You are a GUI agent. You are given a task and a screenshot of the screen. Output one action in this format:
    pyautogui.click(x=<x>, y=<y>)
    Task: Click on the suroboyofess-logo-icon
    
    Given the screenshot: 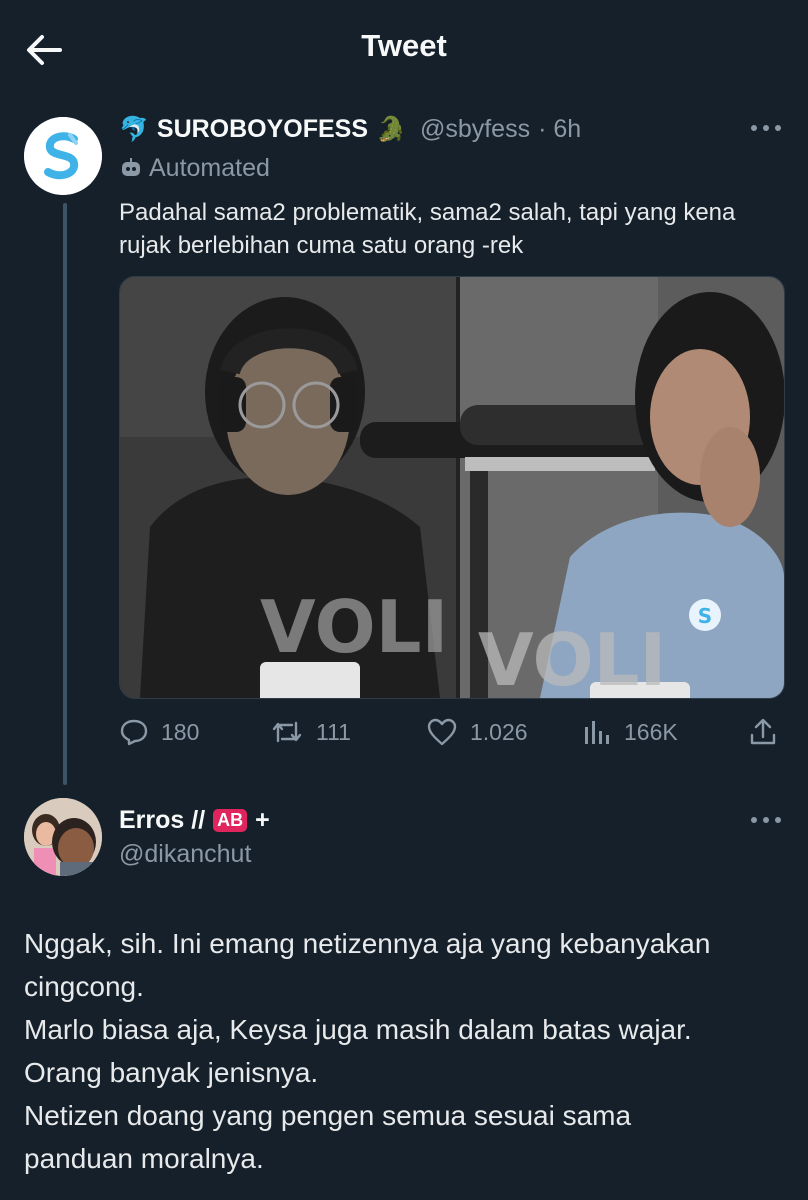 What is the action you would take?
    pyautogui.click(x=63, y=156)
    